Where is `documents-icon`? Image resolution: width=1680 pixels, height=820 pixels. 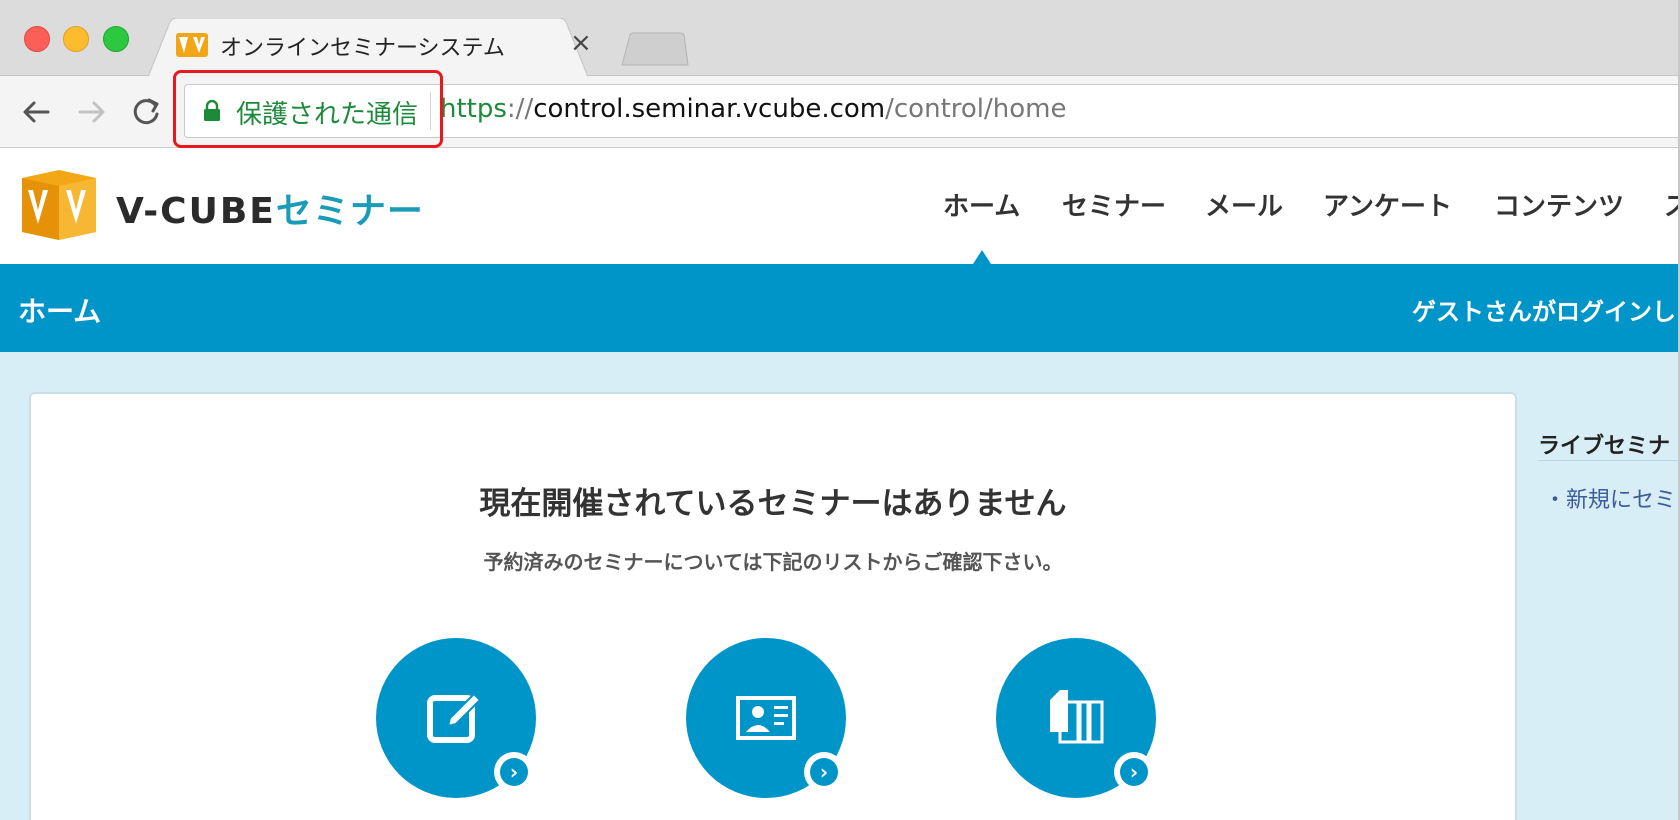
documents-icon is located at coordinates (1077, 717).